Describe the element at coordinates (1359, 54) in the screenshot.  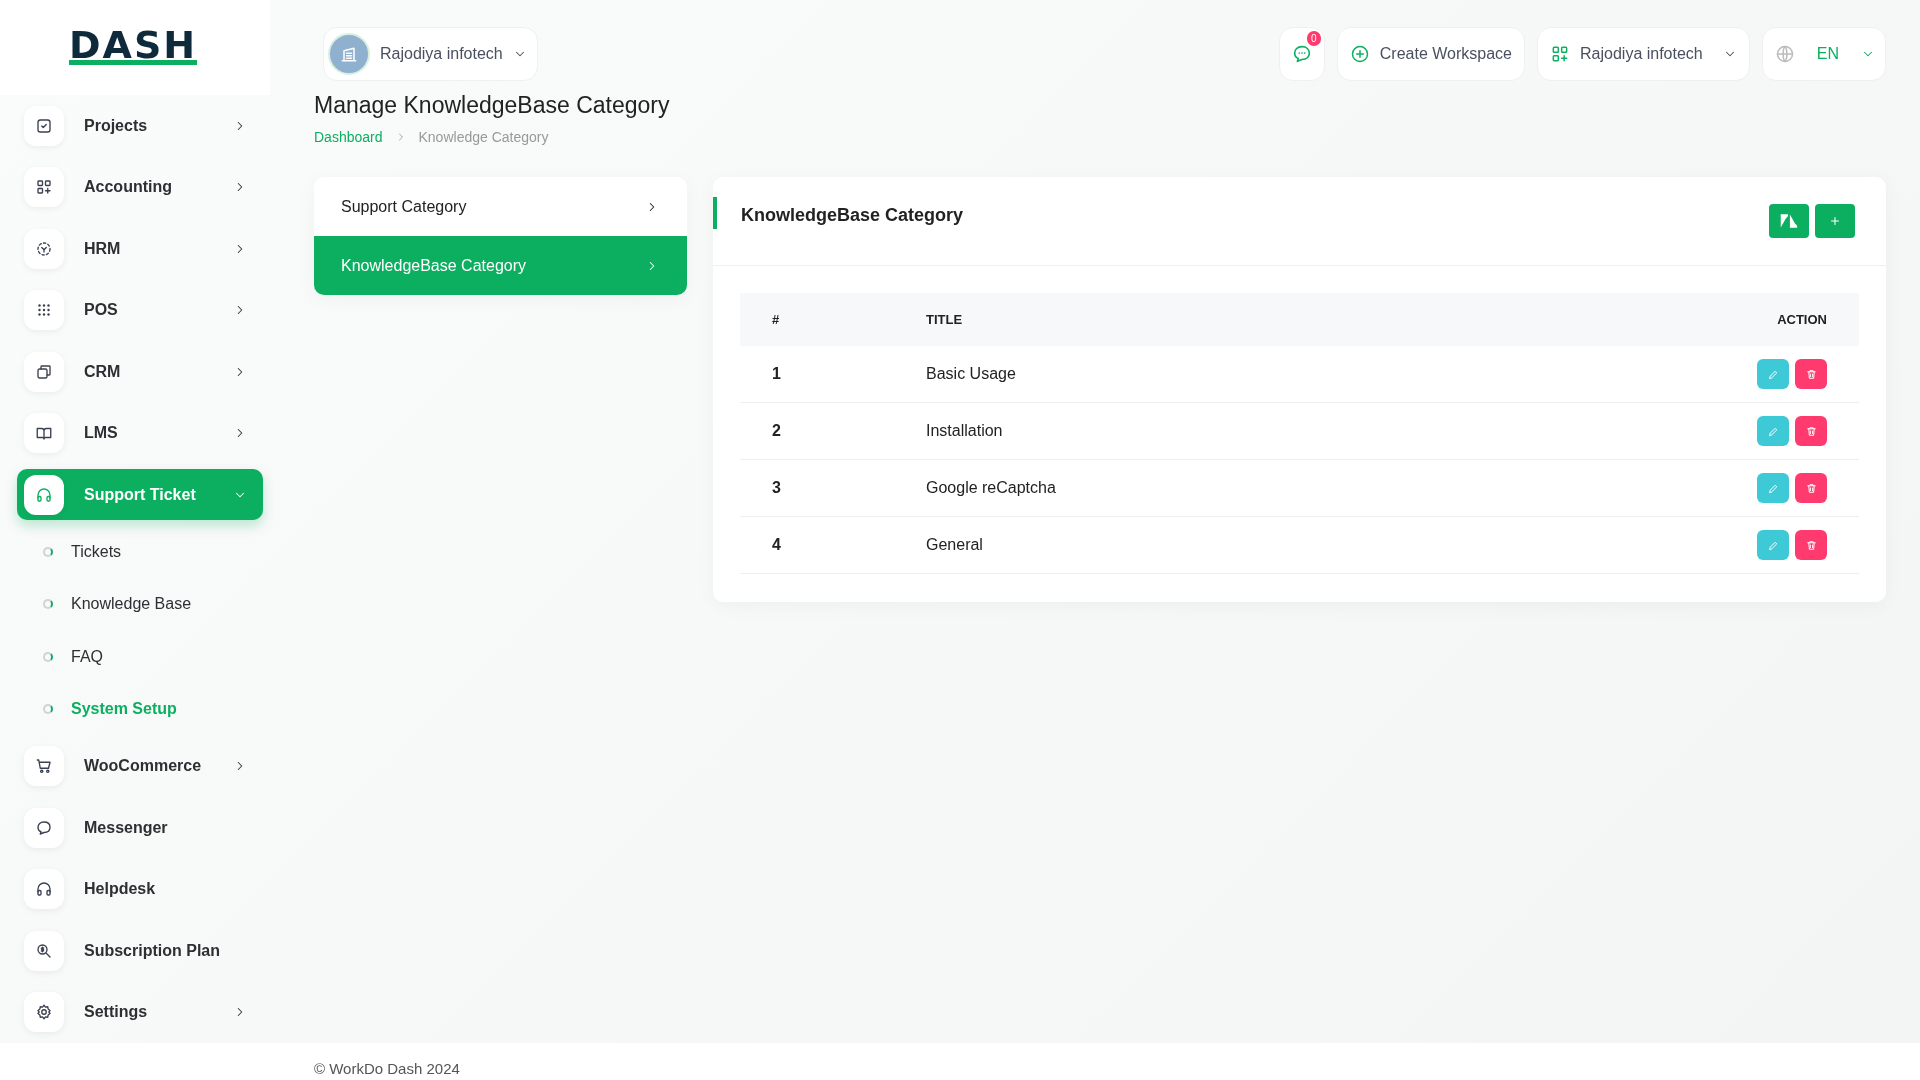
I see `plus-circle-icon` at that location.